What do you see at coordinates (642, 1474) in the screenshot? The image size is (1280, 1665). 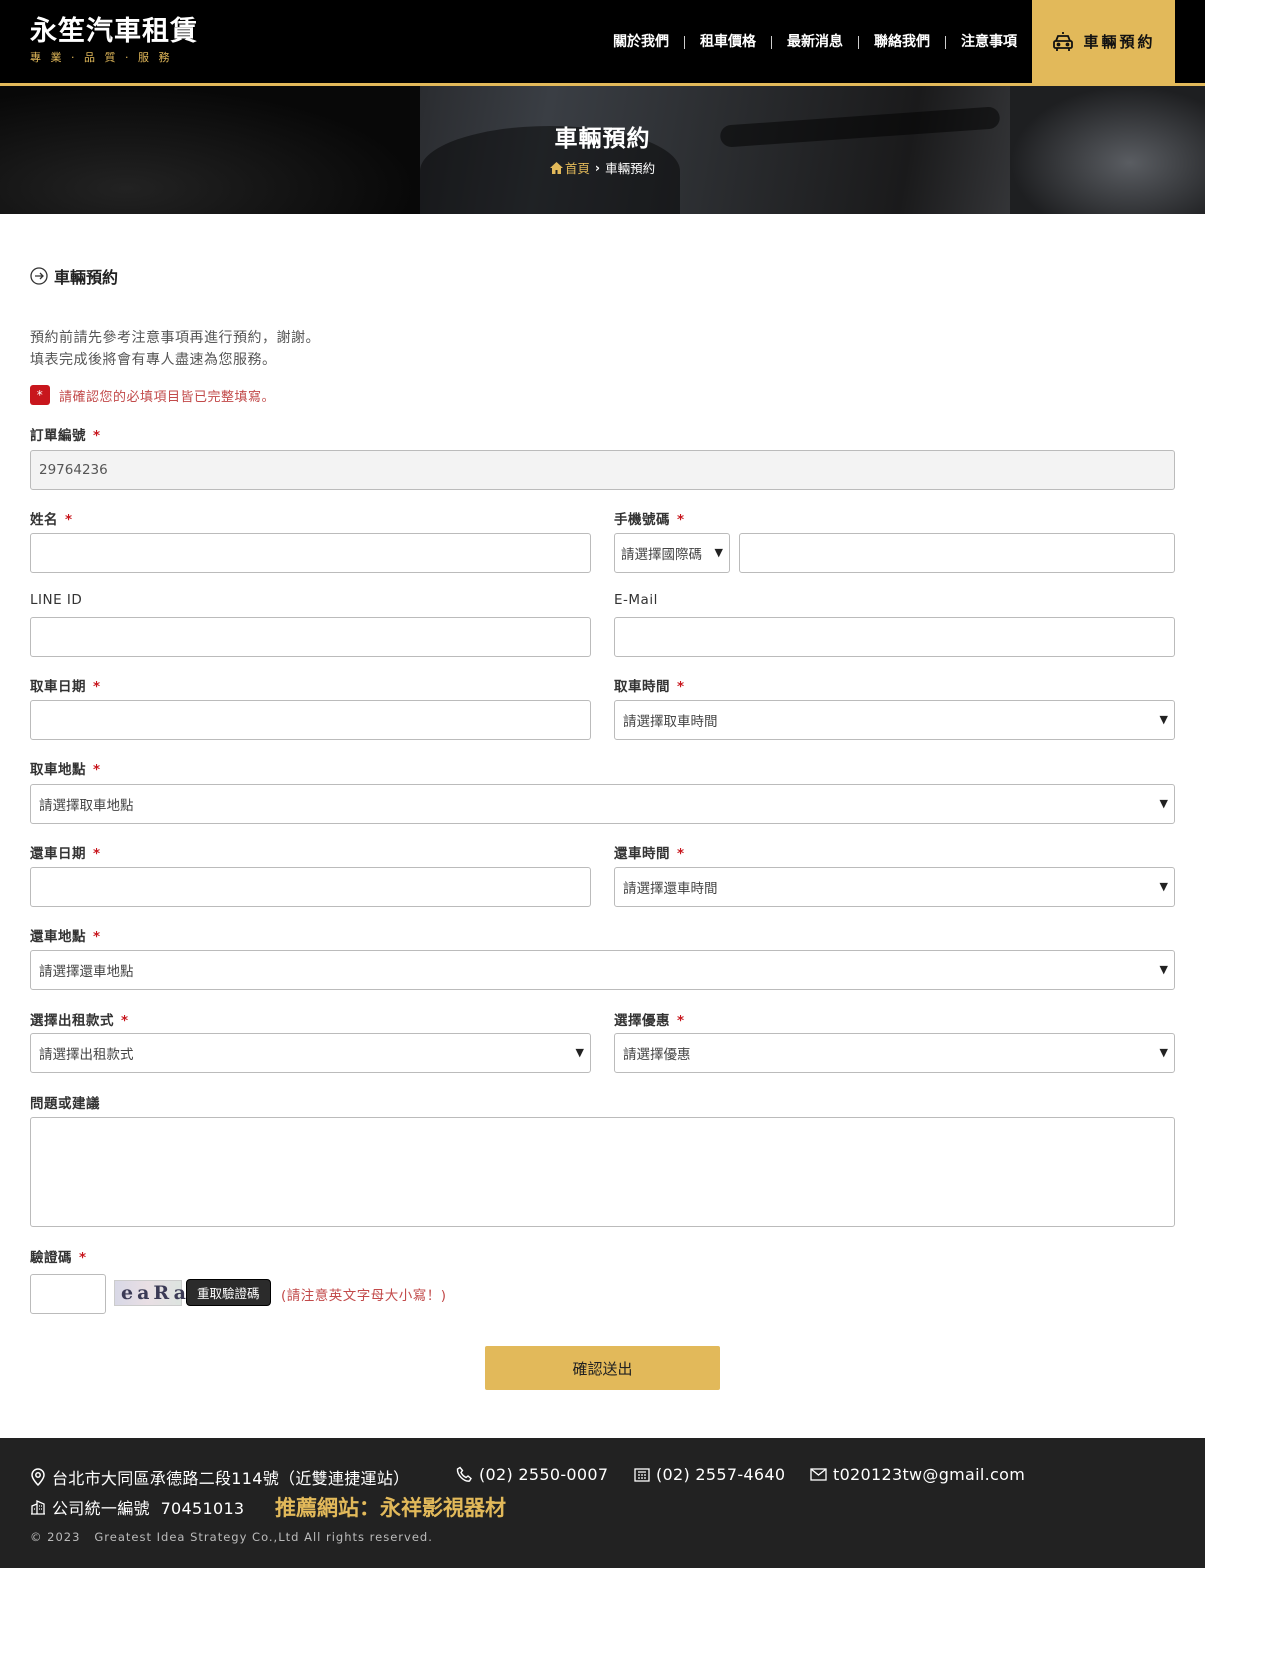 I see `fax-icon` at bounding box center [642, 1474].